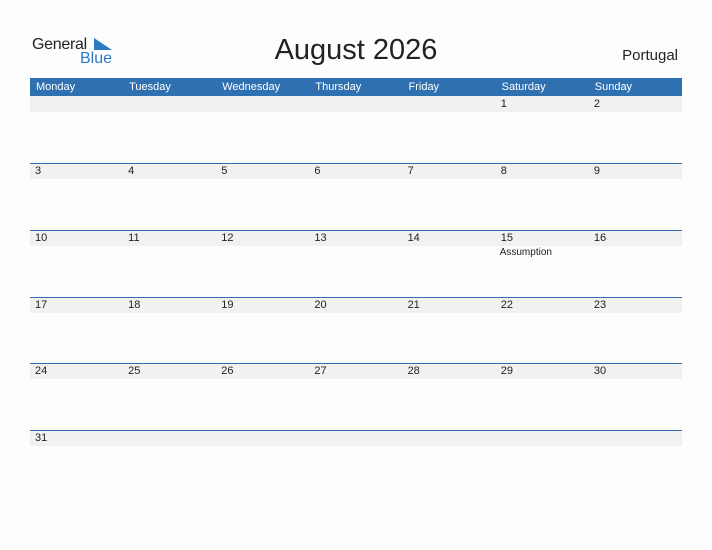 The height and width of the screenshot is (550, 712). What do you see at coordinates (41, 371) in the screenshot?
I see `day-number: 24` at bounding box center [41, 371].